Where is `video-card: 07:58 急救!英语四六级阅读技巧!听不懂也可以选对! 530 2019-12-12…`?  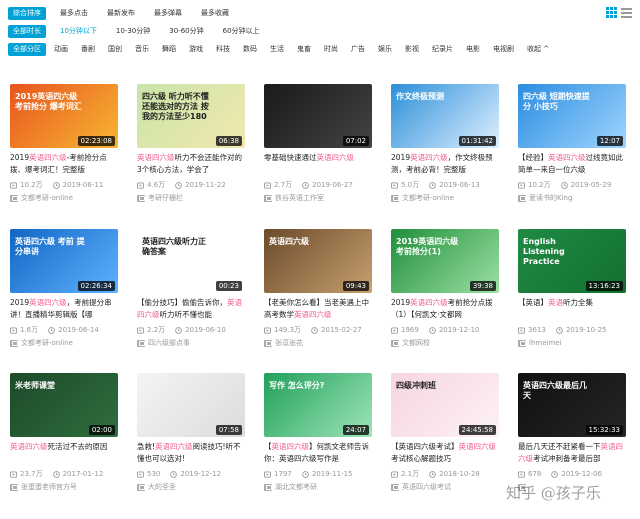
video-card: 07:58 急救!英语四六级阅读技巧!听不懂也可以选对! 530 2019-12-12… is located at coordinates (191, 432).